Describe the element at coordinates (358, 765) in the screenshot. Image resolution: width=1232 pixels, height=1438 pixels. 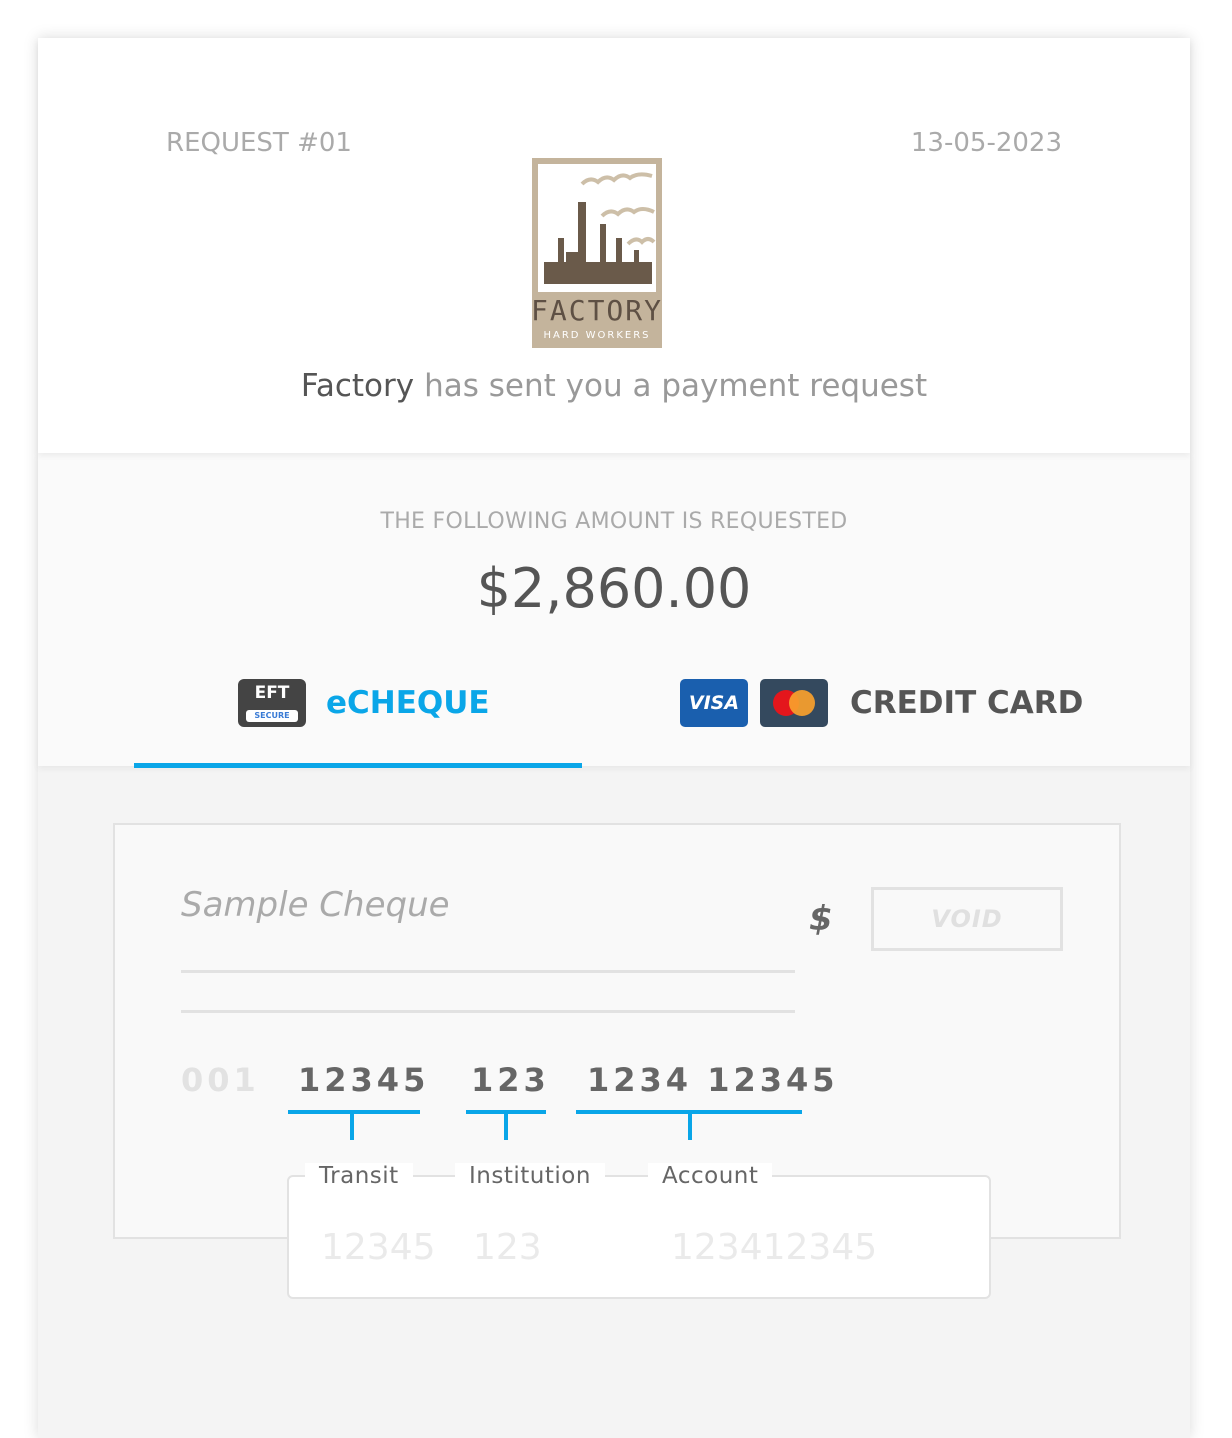
I see `active-tab-indicator` at that location.